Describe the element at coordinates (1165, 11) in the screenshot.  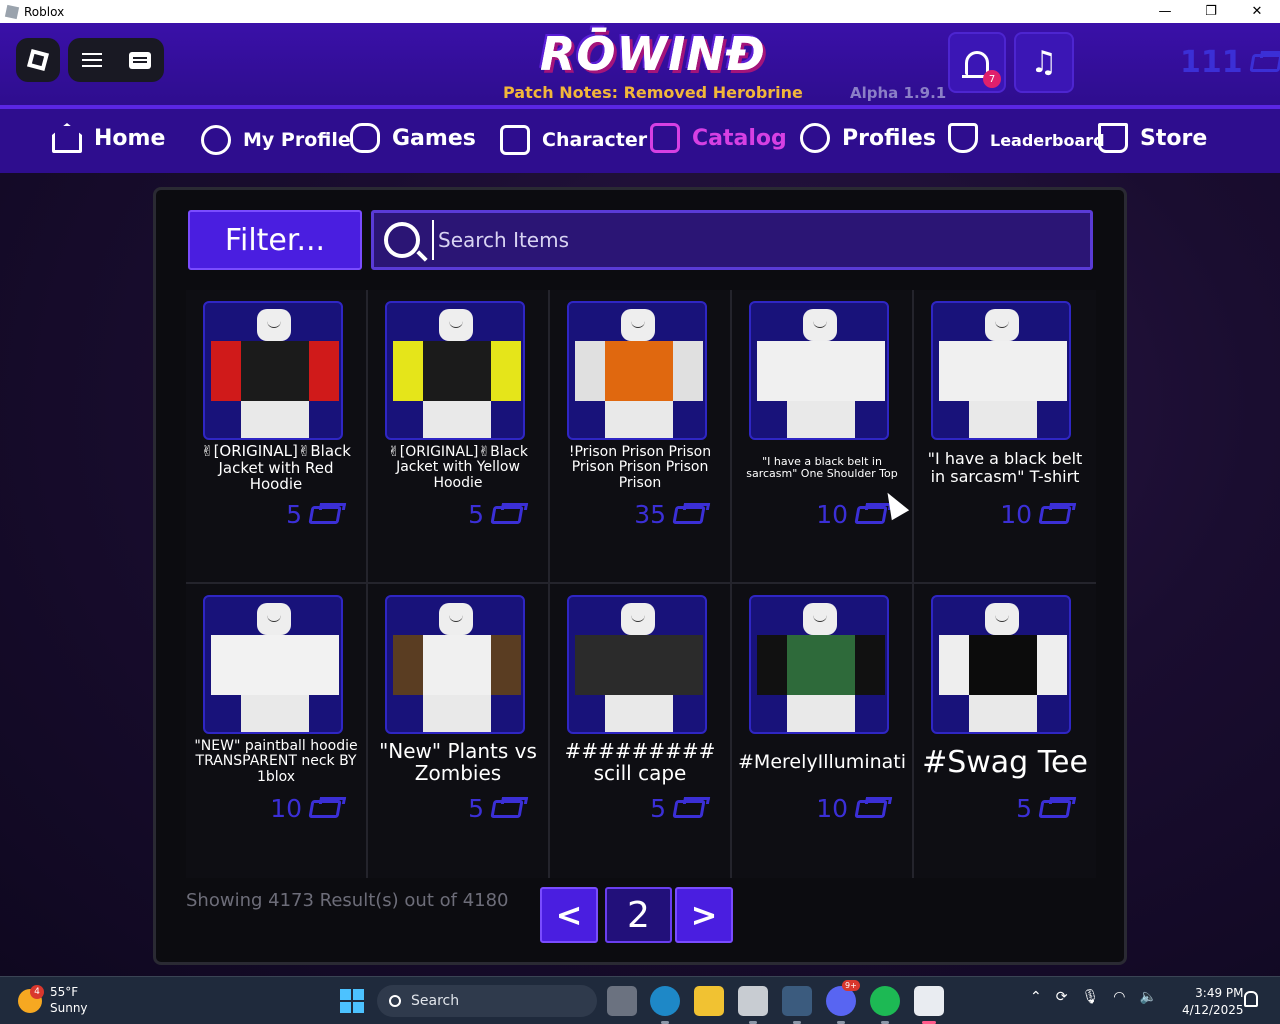
I see `minimize-button: —` at that location.